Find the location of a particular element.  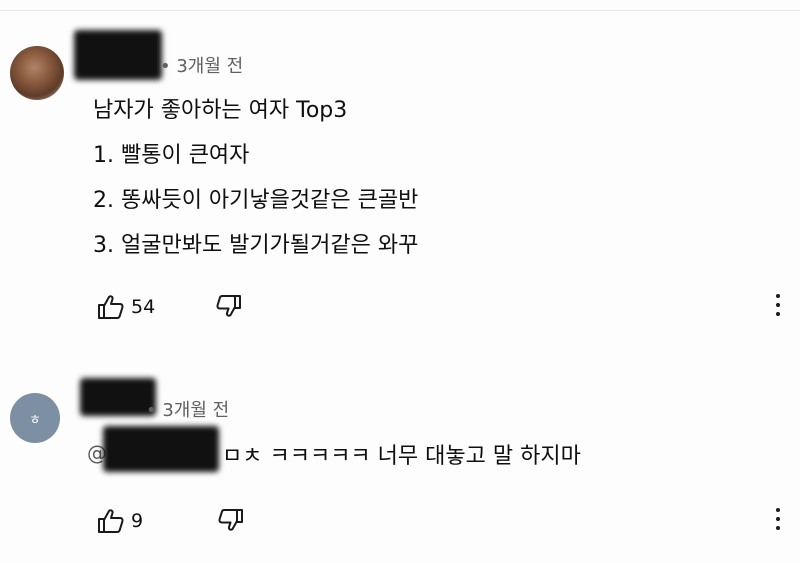

like-button: 9 is located at coordinates (120, 521).